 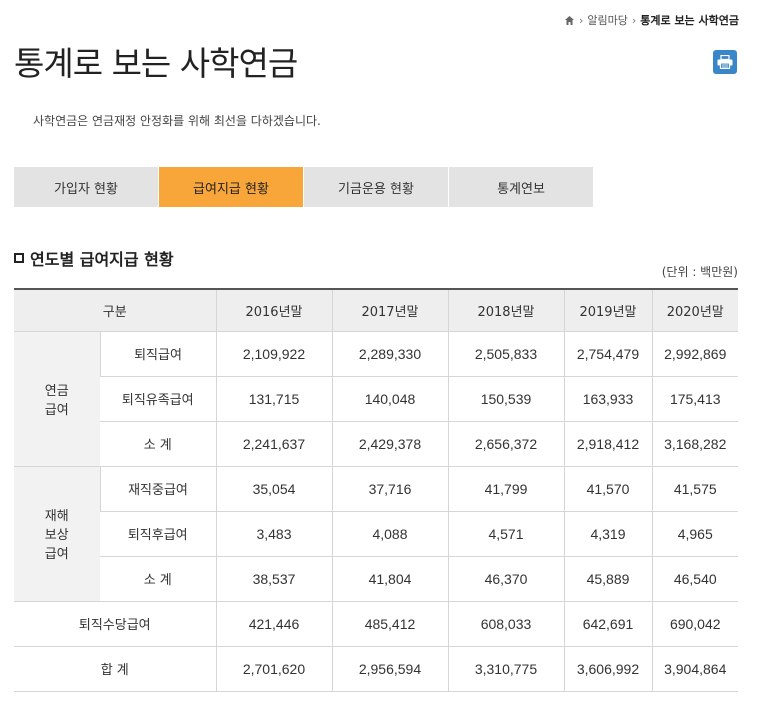 What do you see at coordinates (86, 187) in the screenshot?
I see `tab-members: 가입자 현황` at bounding box center [86, 187].